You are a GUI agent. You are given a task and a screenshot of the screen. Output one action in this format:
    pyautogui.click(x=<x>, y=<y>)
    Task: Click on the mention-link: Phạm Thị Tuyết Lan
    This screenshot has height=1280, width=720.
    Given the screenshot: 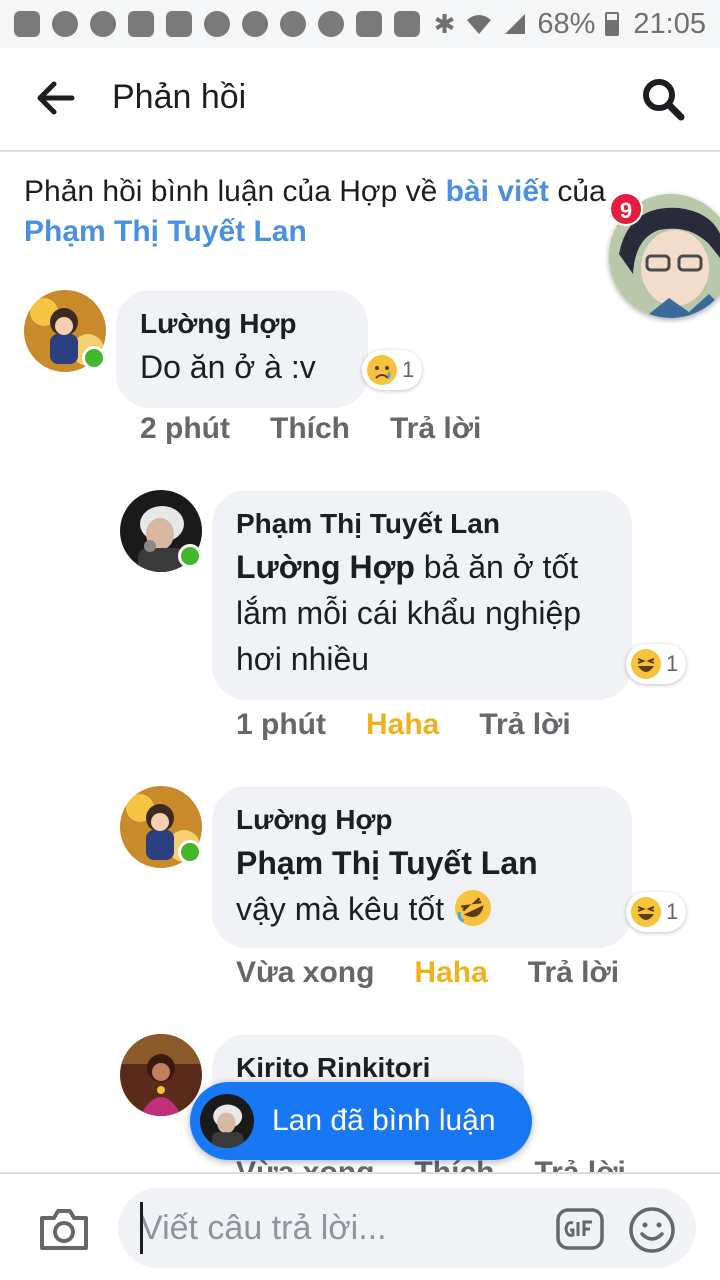 What is the action you would take?
    pyautogui.click(x=387, y=863)
    